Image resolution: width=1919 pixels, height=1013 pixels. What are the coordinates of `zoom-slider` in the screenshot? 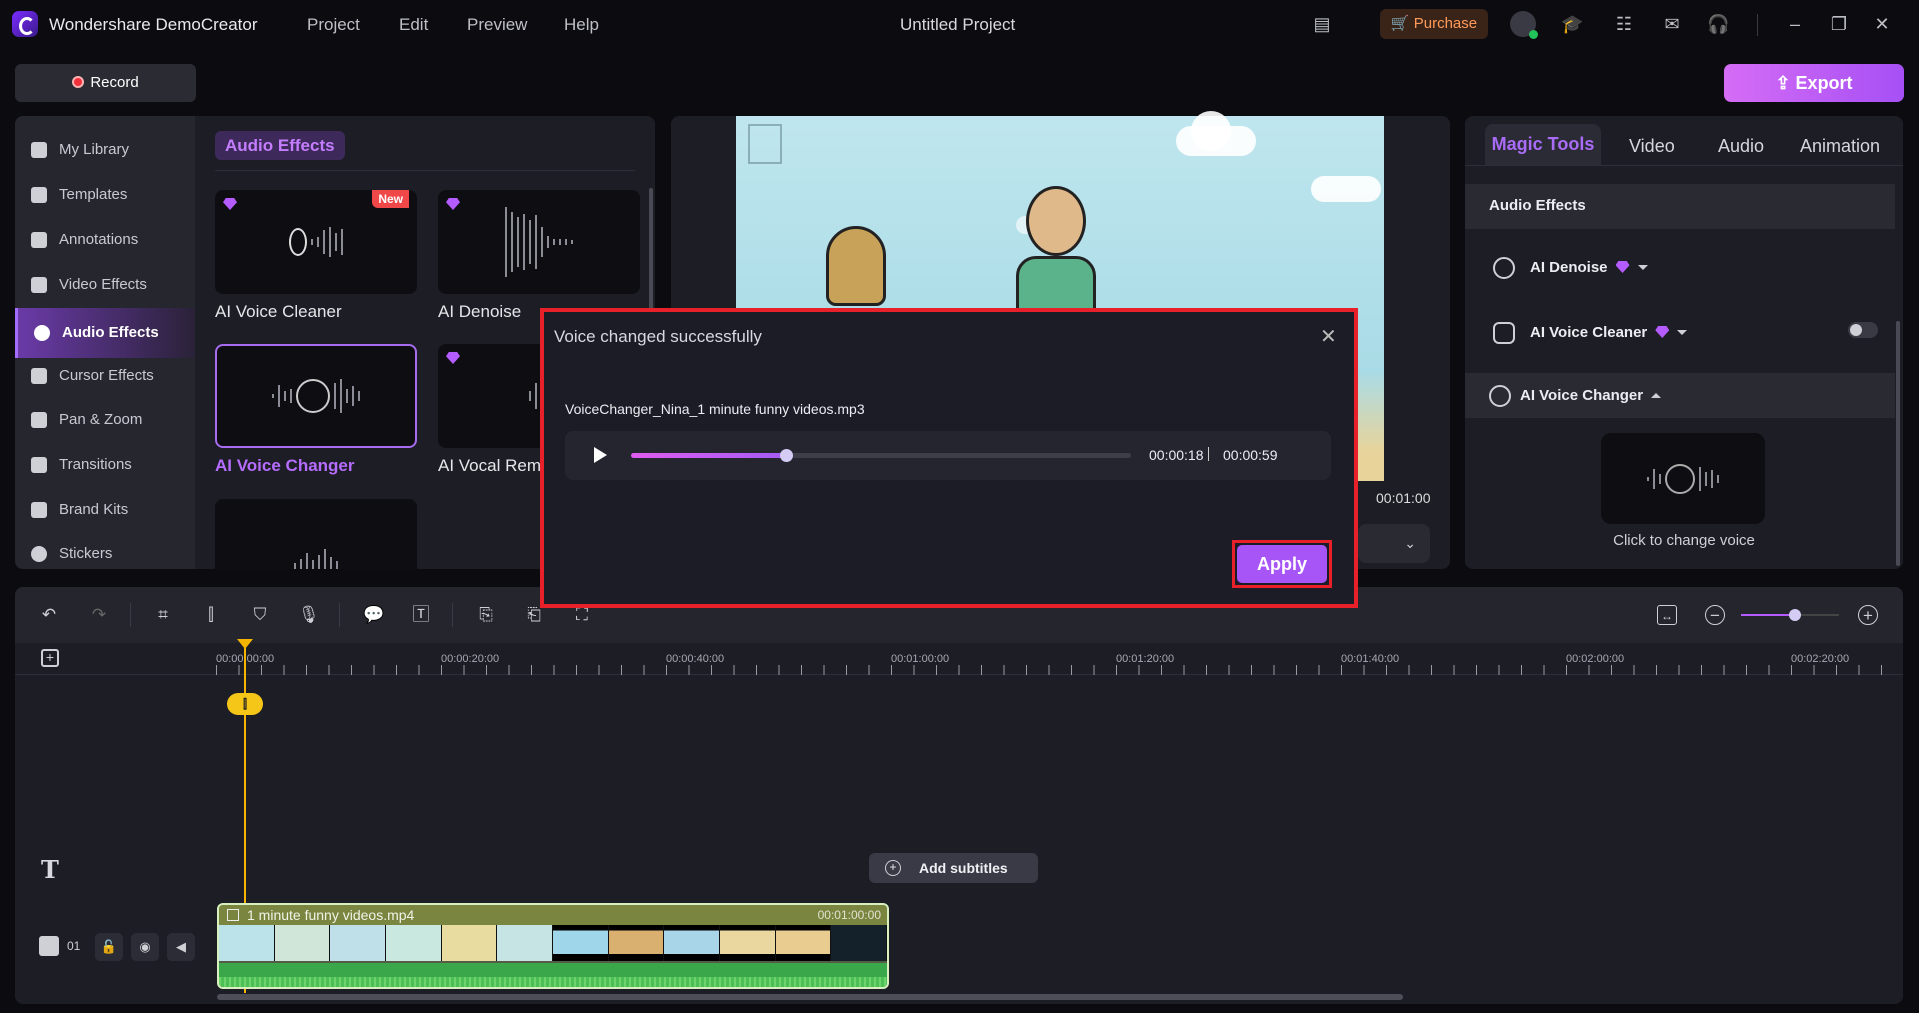 It's located at (1790, 615).